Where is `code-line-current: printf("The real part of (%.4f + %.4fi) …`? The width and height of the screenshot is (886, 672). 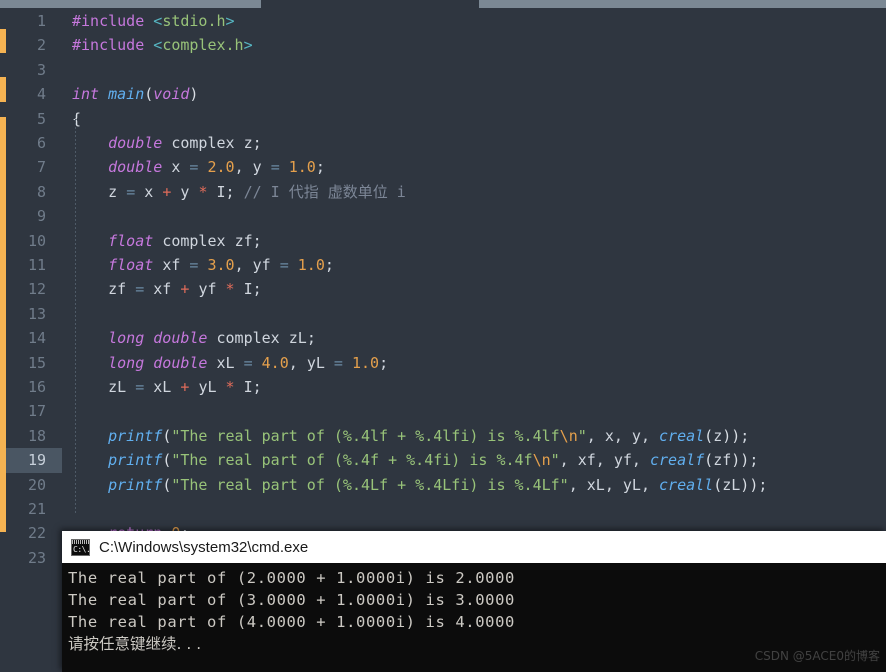
code-line-current: printf("The real part of (%.4f + %.4fi) … is located at coordinates (415, 460).